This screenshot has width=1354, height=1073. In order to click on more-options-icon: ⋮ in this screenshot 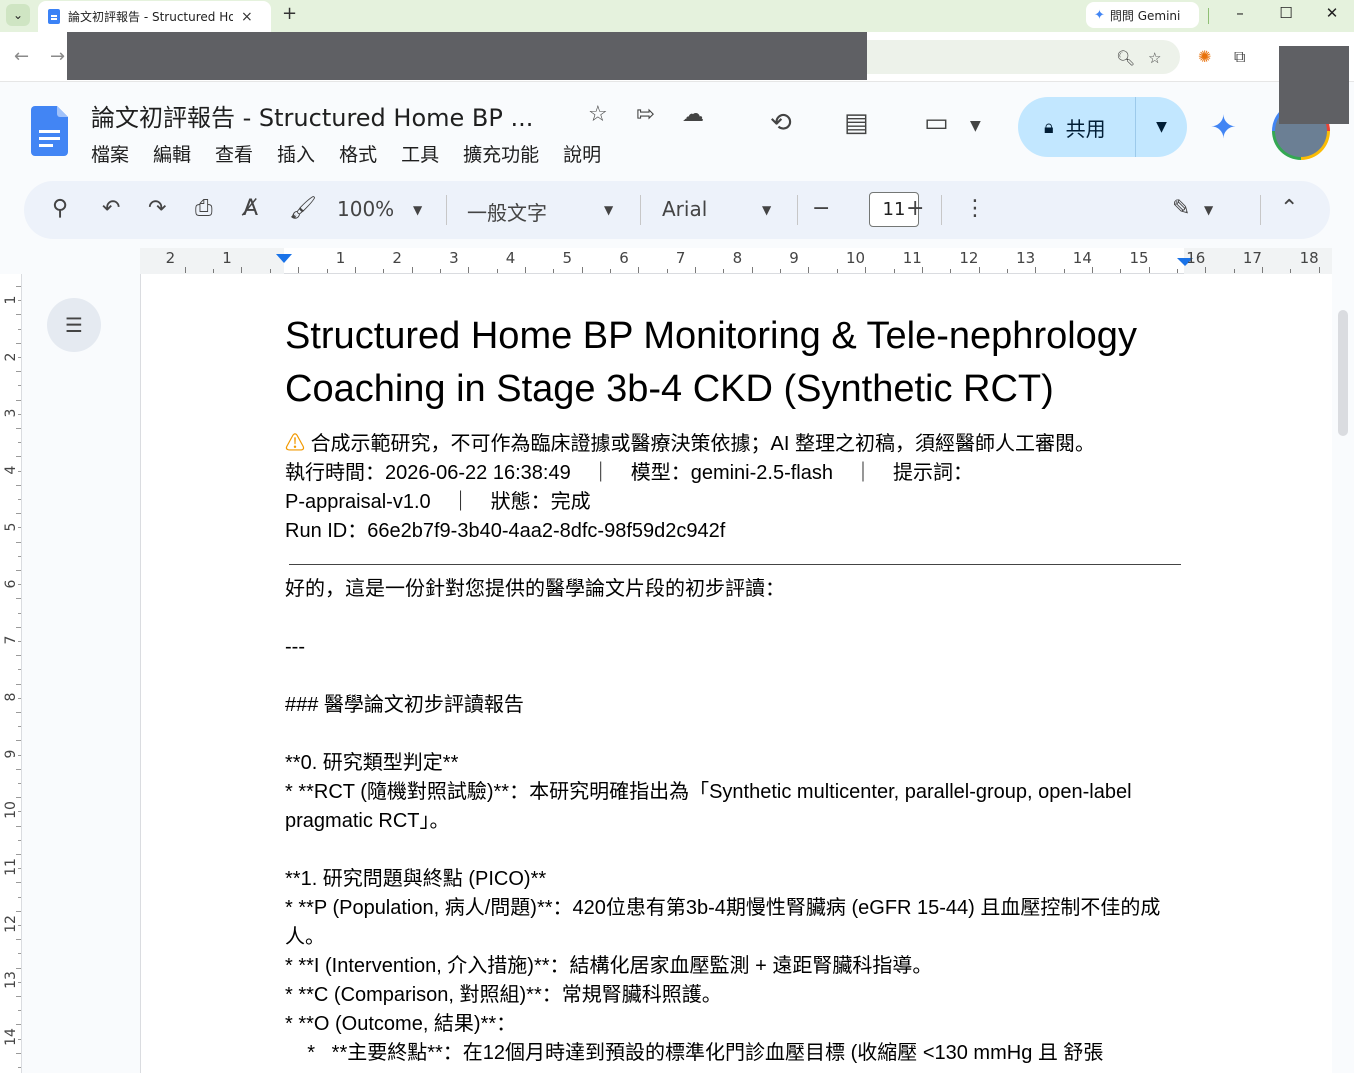, I will do `click(975, 208)`.